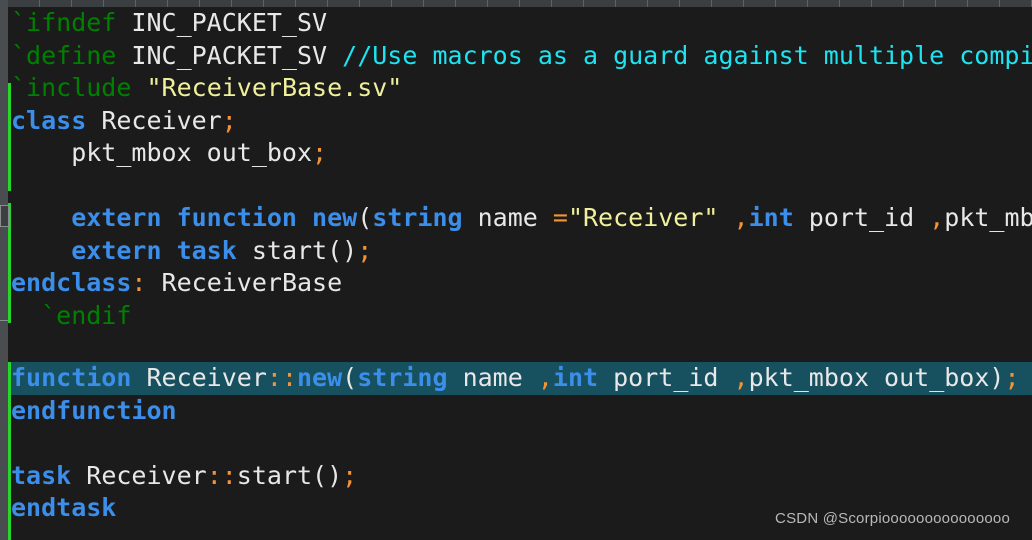  I want to click on code-line: endfunction, so click(521, 411).